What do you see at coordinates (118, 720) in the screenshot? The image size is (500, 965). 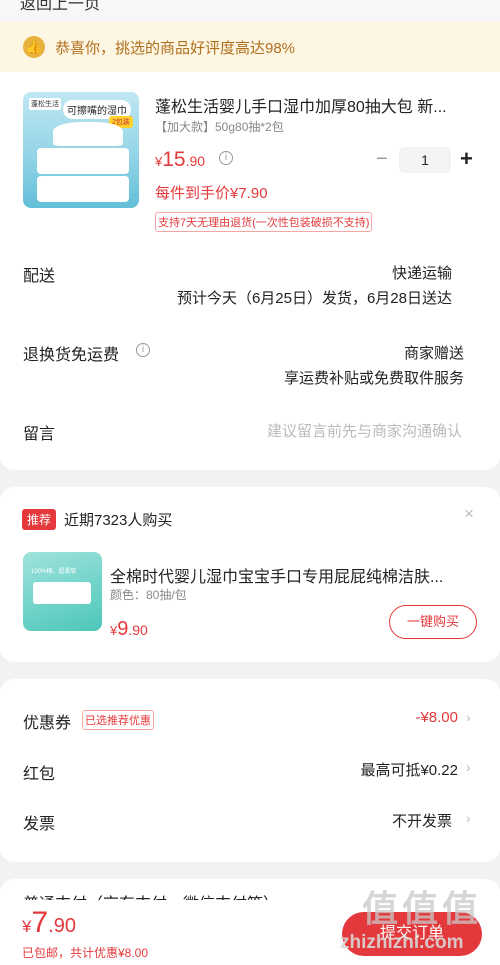 I see `coupon-tag: 已选推荐优惠` at bounding box center [118, 720].